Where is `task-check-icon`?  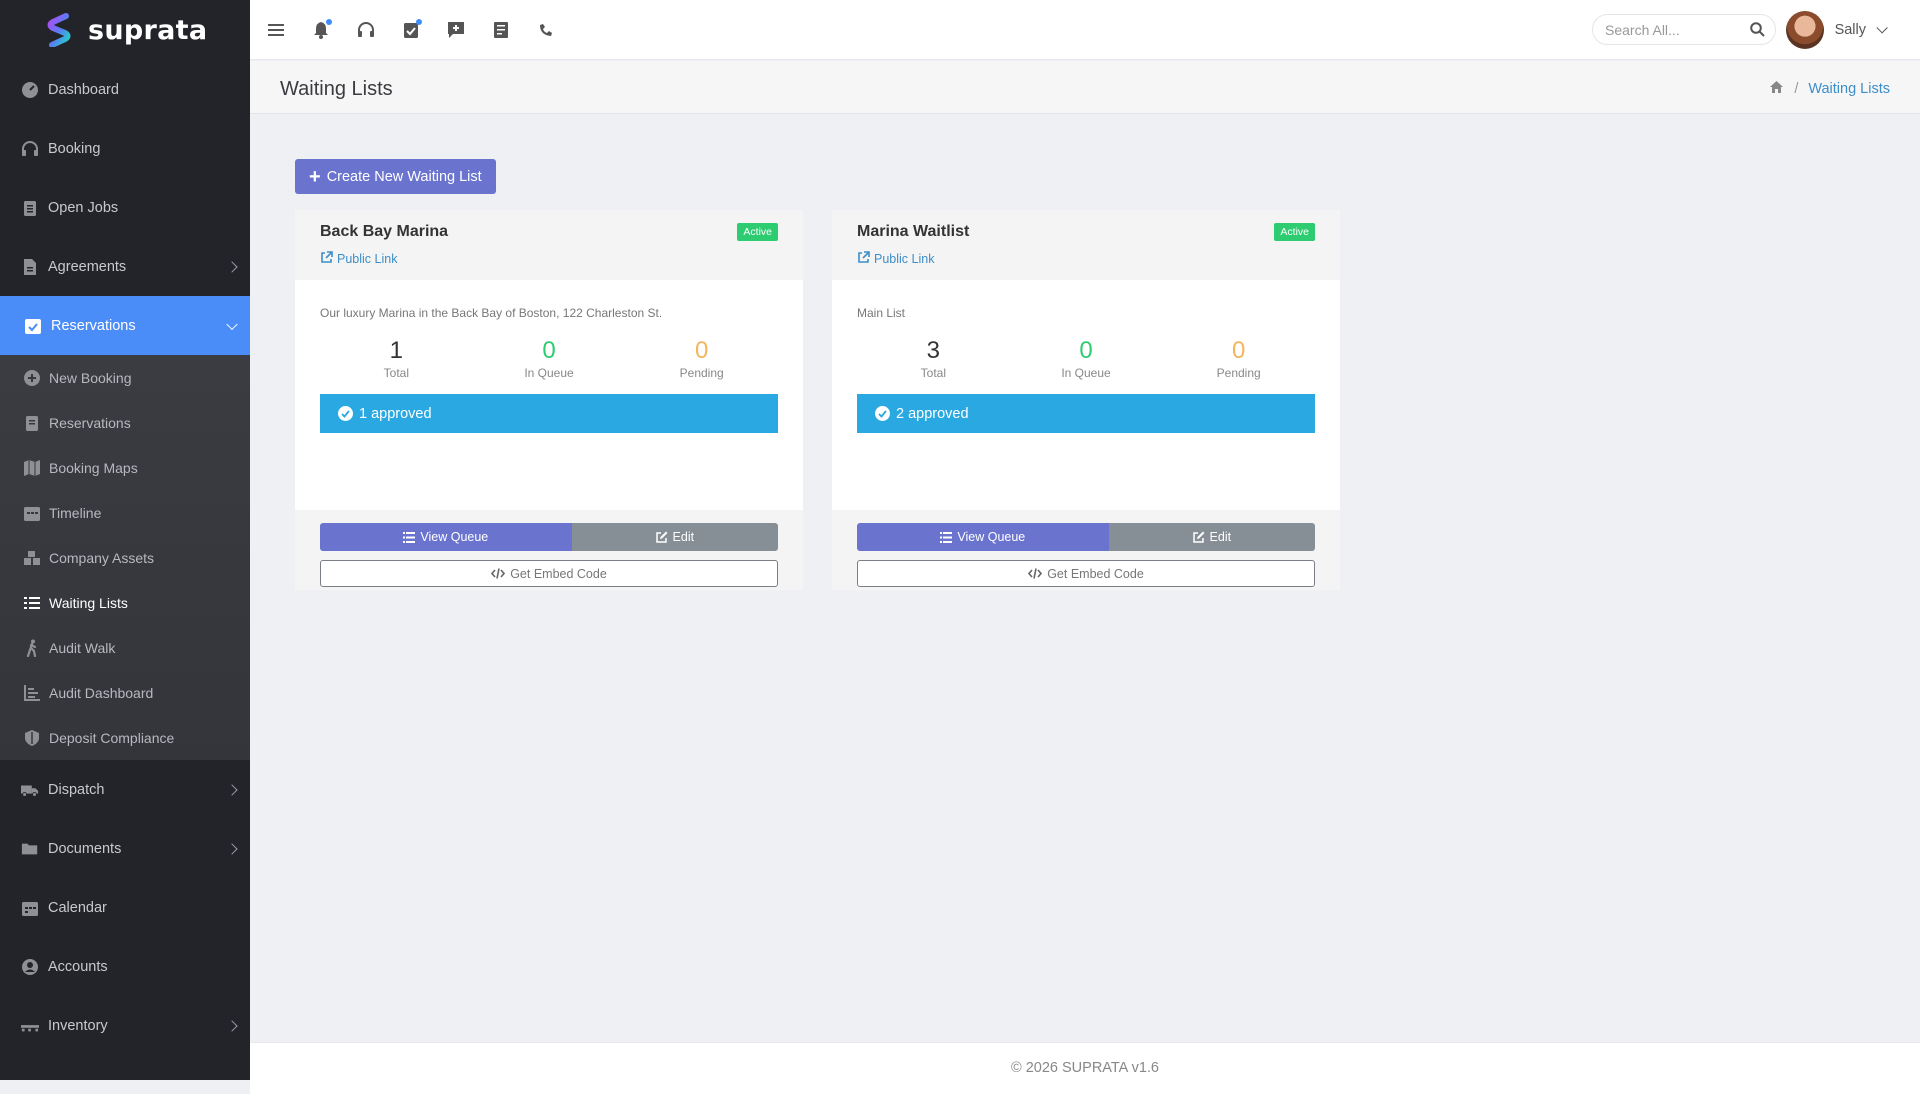
task-check-icon is located at coordinates (411, 29).